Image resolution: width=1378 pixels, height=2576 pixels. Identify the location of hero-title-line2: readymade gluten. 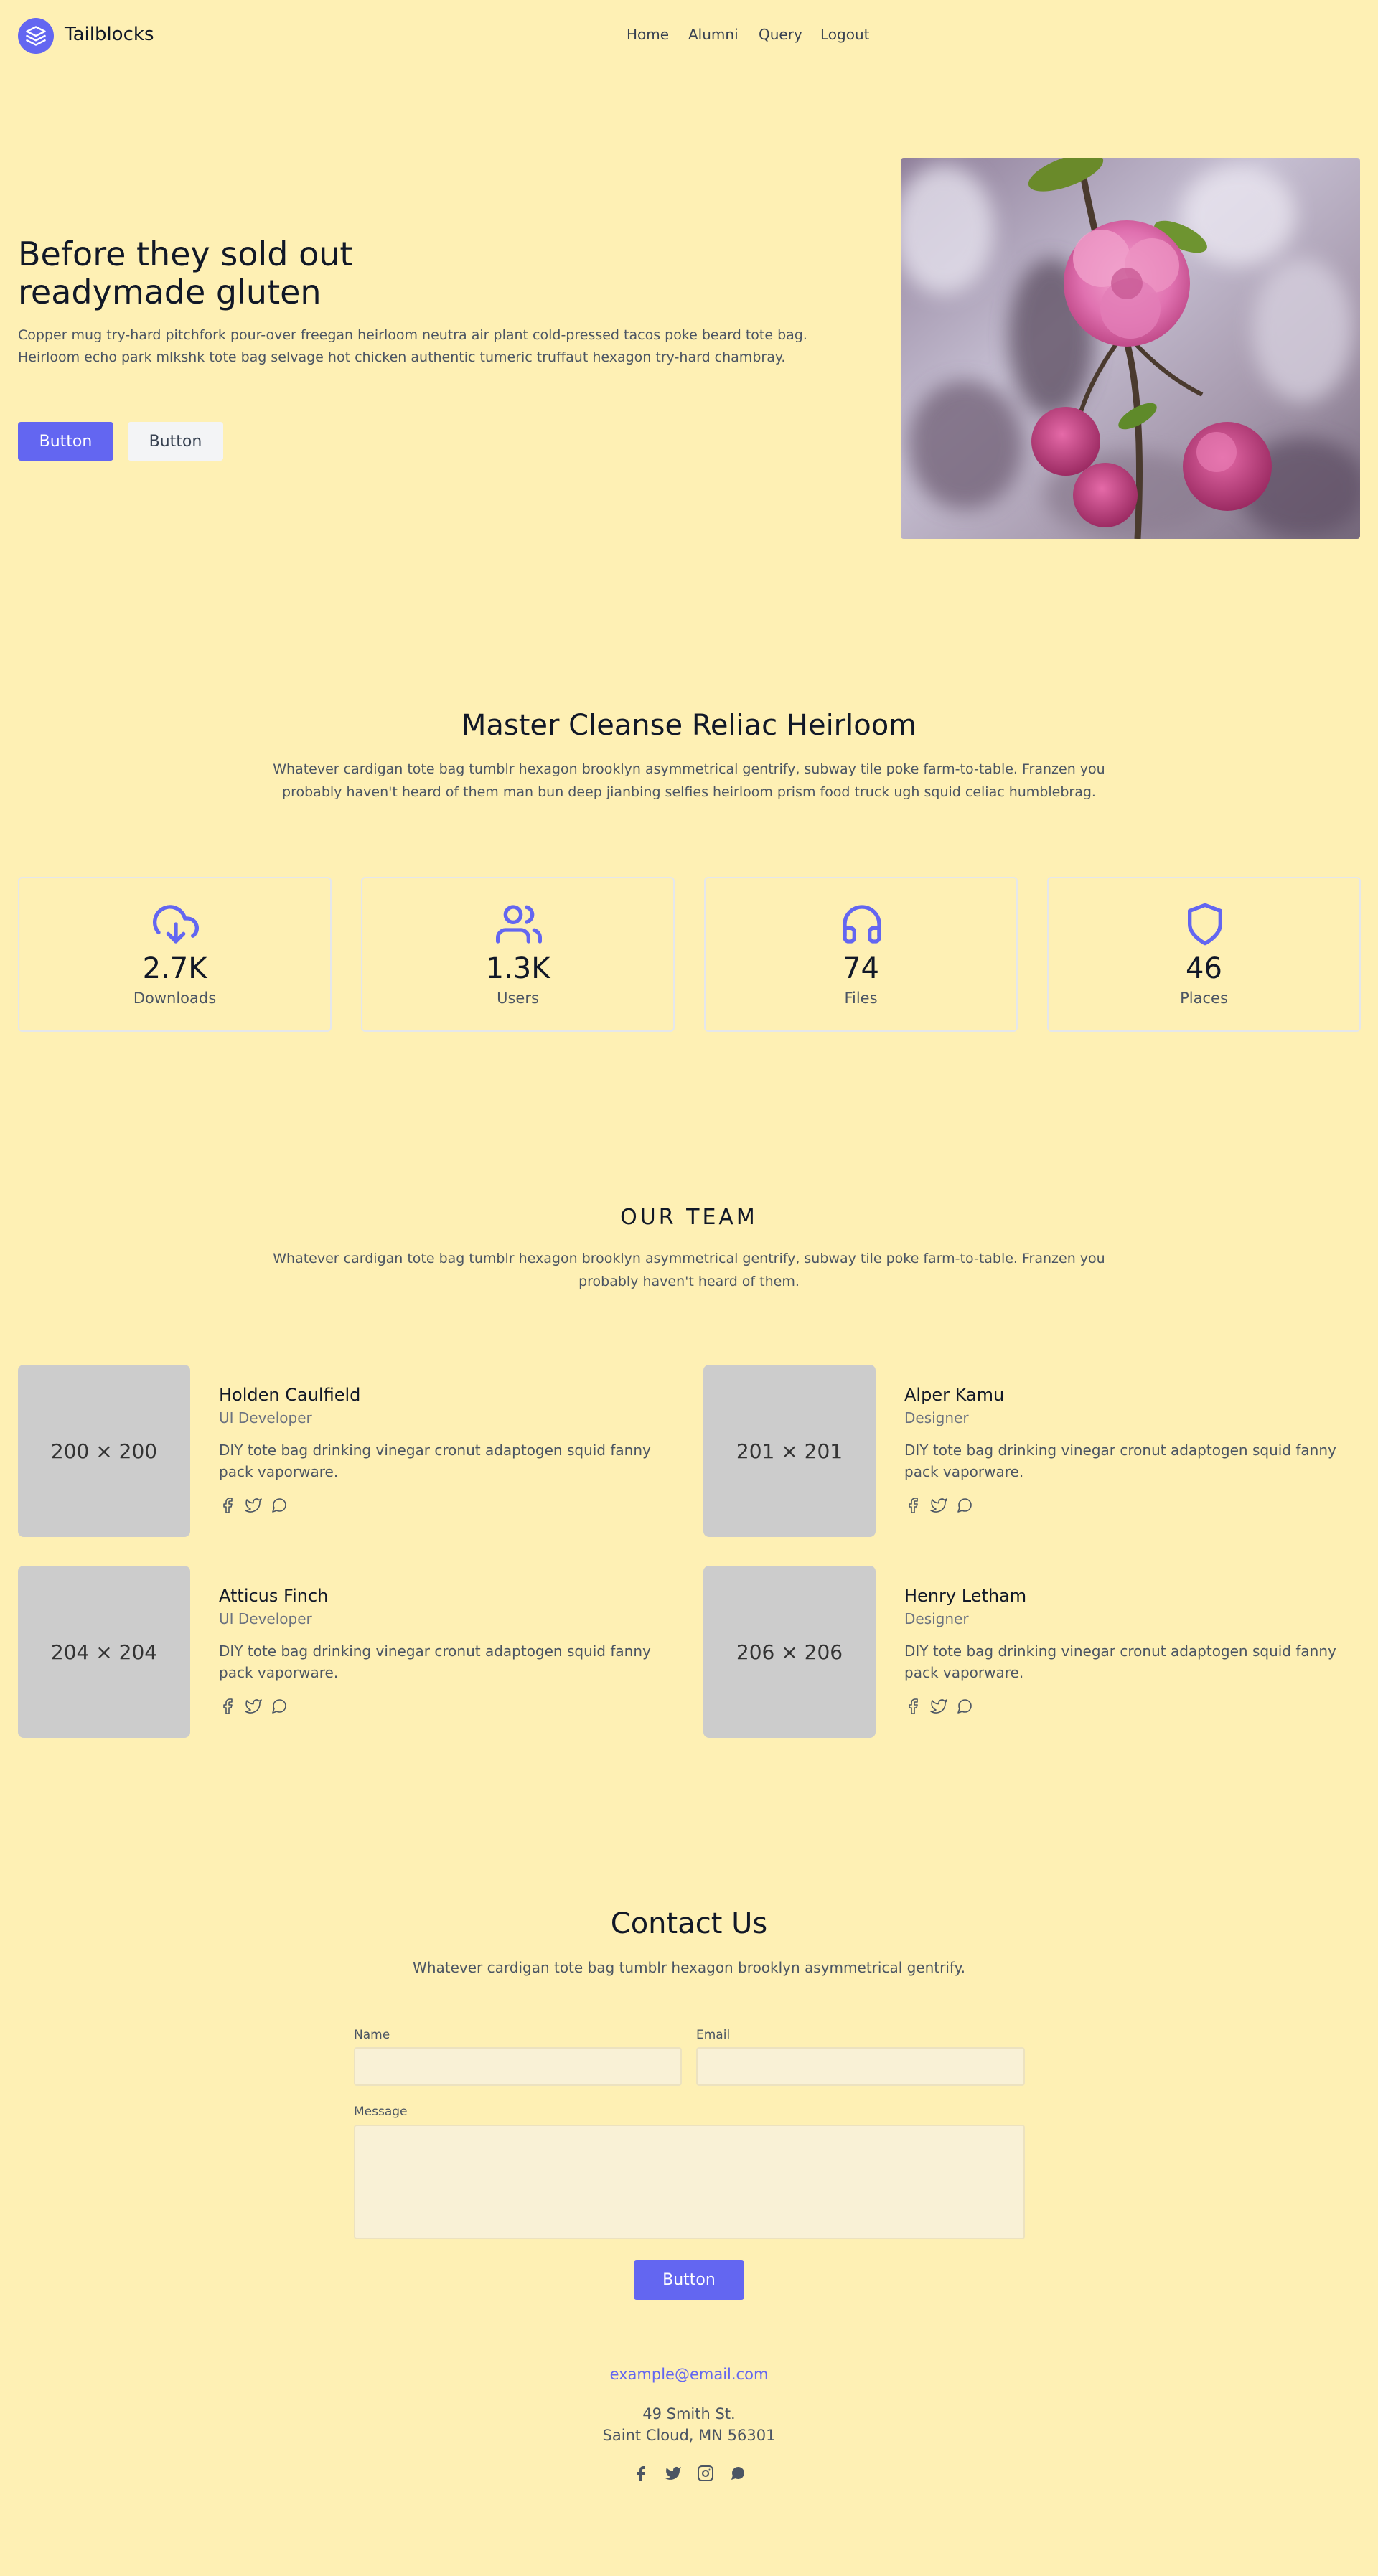
(170, 292).